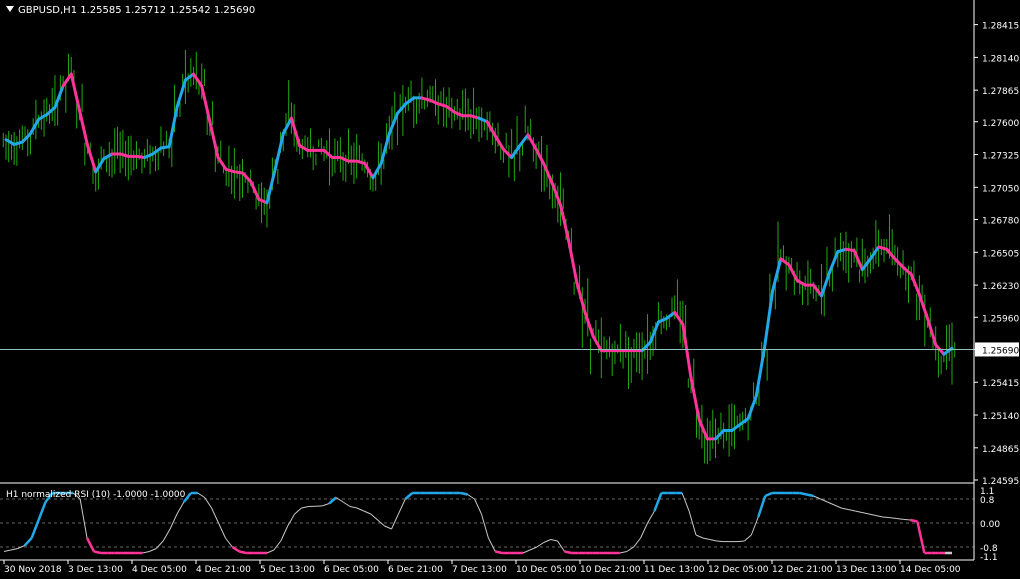 The image size is (1020, 579). I want to click on time-tick-label: 5 Dec 13:00, so click(287, 570).